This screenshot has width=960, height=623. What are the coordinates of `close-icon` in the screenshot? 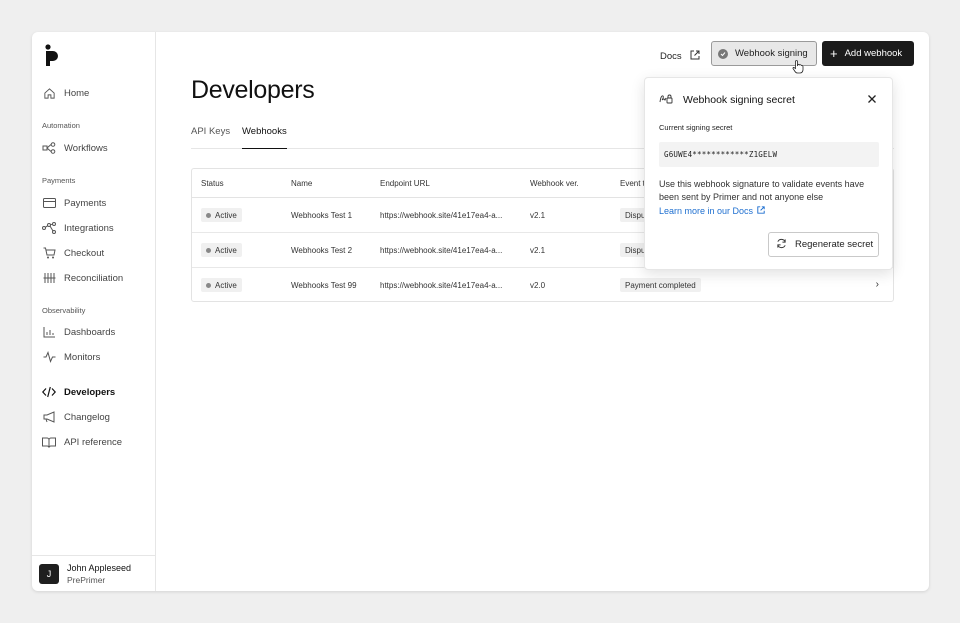 It's located at (872, 99).